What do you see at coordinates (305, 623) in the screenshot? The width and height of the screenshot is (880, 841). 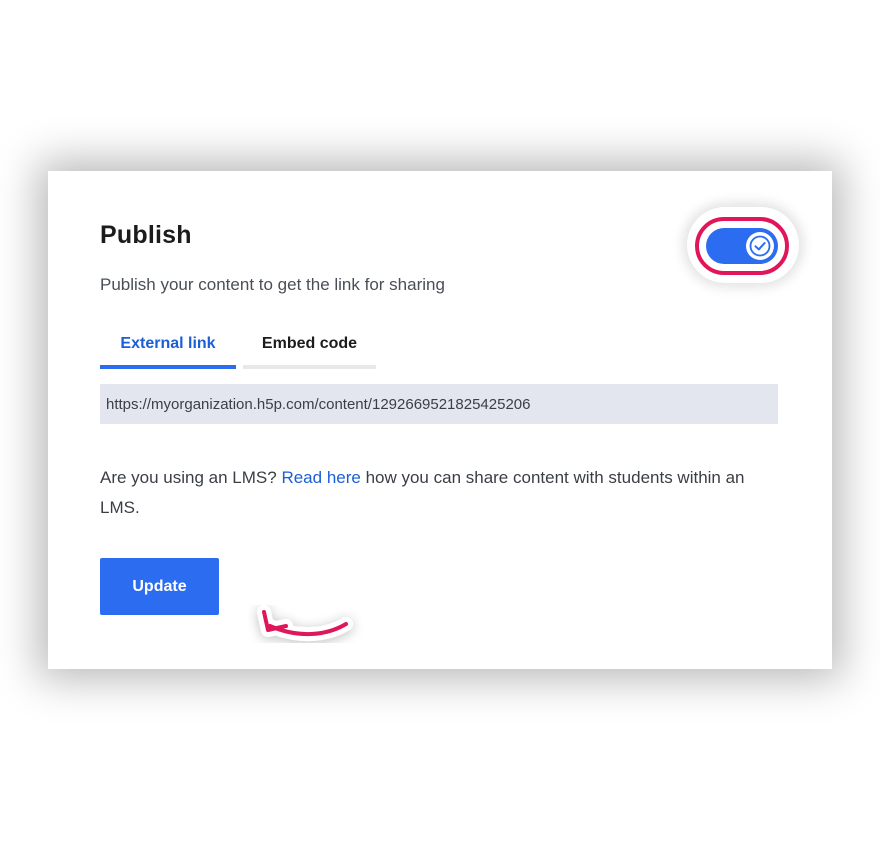 I see `curved-arrow-icon` at bounding box center [305, 623].